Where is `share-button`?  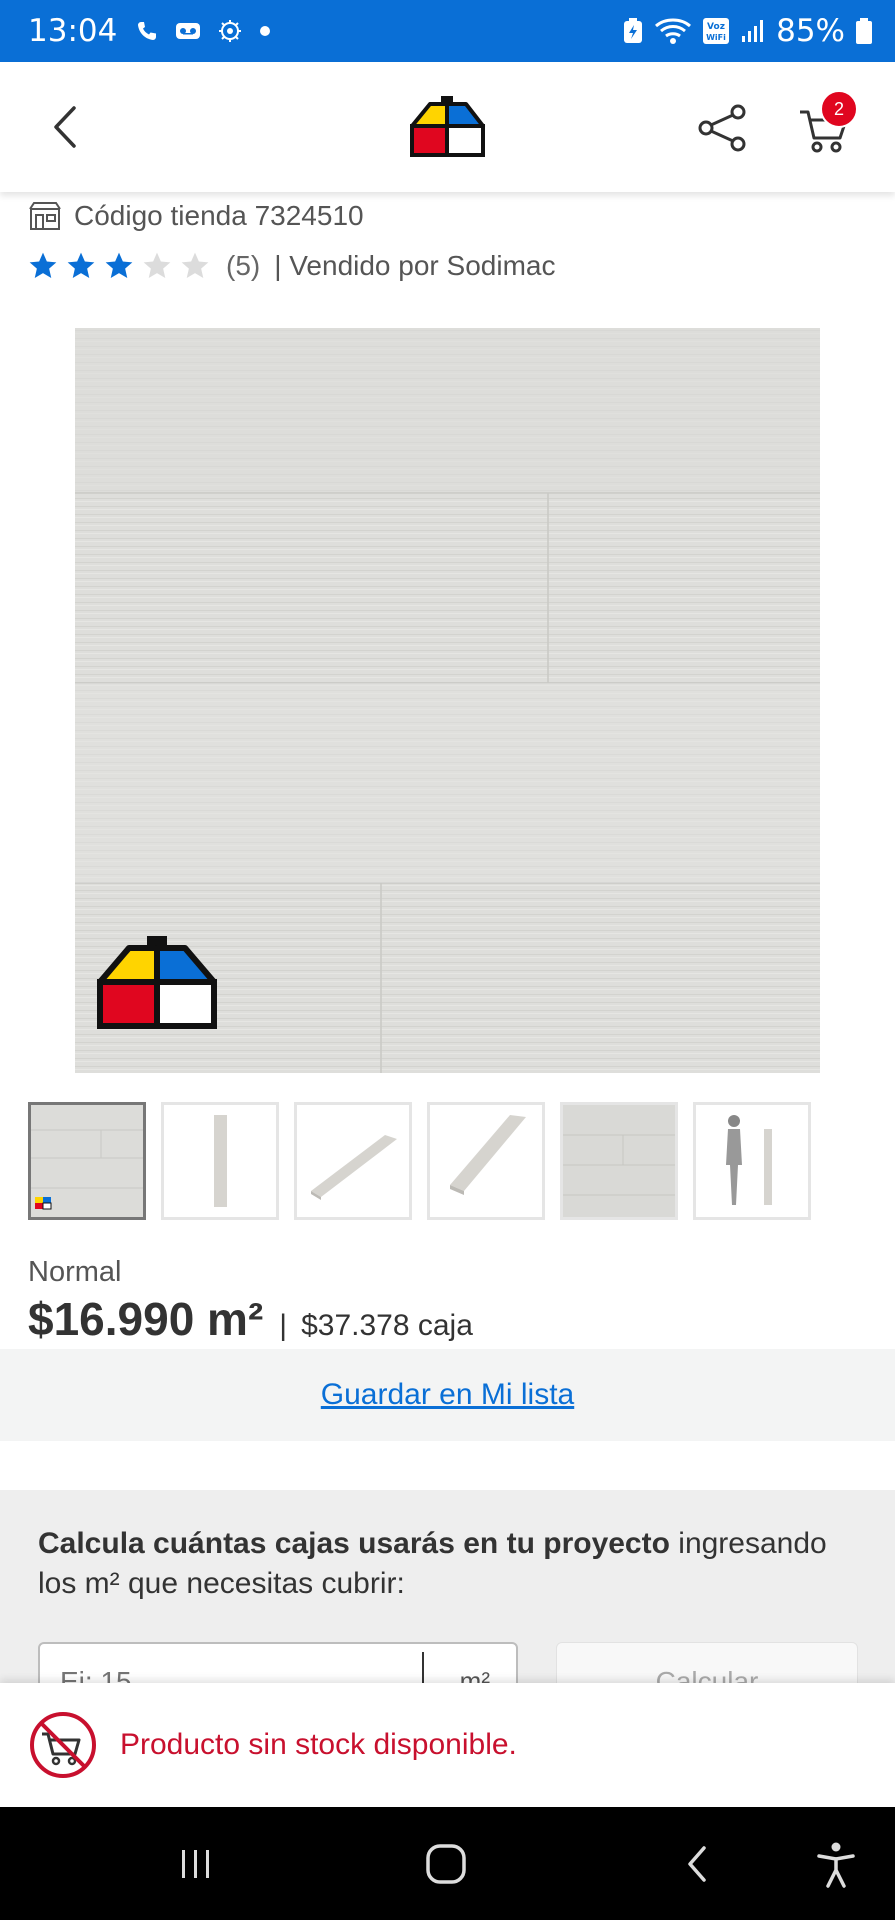
share-button is located at coordinates (722, 128).